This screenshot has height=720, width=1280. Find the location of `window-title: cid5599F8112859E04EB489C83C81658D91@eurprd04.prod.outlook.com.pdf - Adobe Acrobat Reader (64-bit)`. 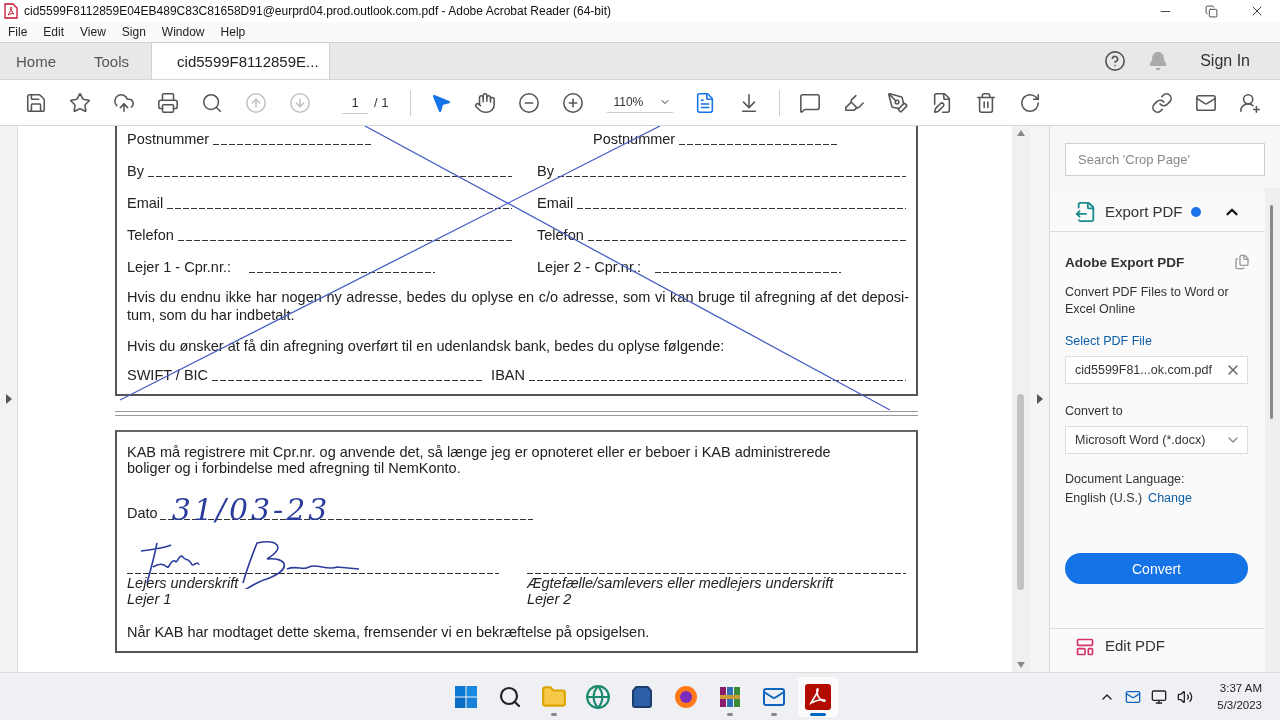

window-title: cid5599F8112859E04EB489C83C81658D91@eurprd04.prod.outlook.com.pdf - Adobe Acrobat Reader (64-bit) is located at coordinates (318, 11).